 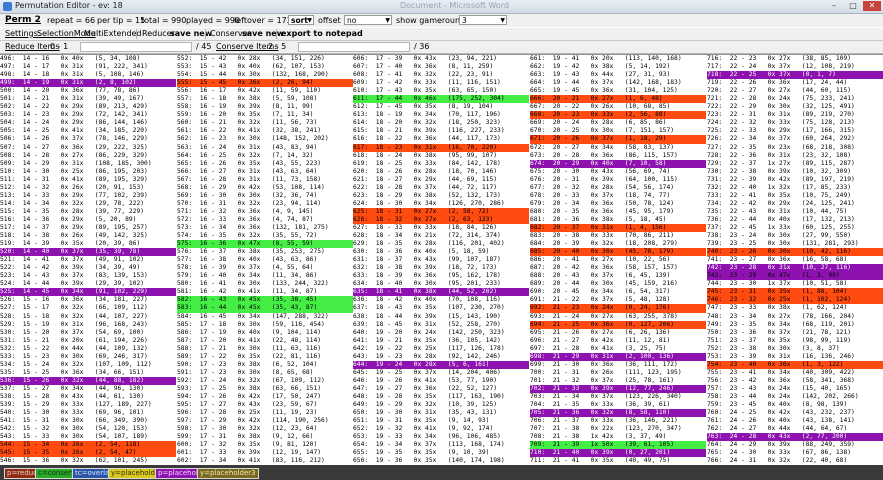 What do you see at coordinates (88, 236) in the screenshot?
I see `list-item: 518: 14 - 38 0x 26x (49, 142, 325)` at bounding box center [88, 236].